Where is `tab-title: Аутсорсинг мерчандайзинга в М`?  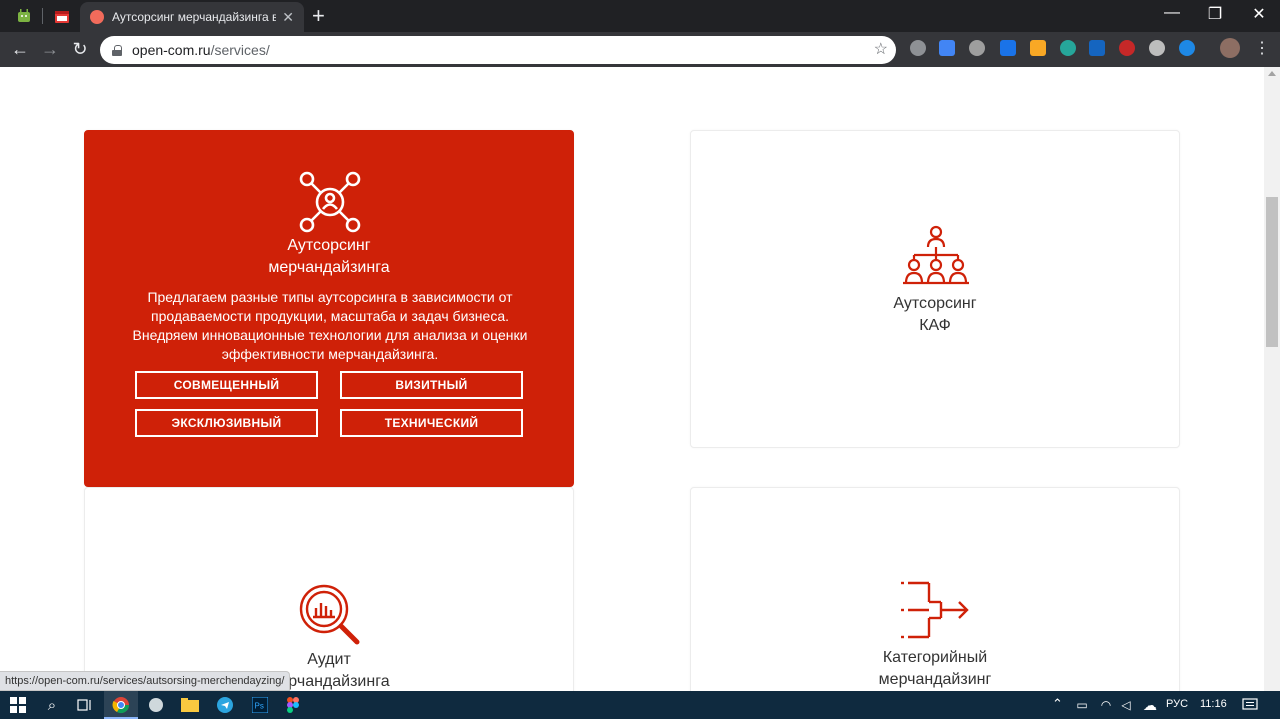
tab-title: Аутсорсинг мерчандайзинга в М is located at coordinates (194, 17).